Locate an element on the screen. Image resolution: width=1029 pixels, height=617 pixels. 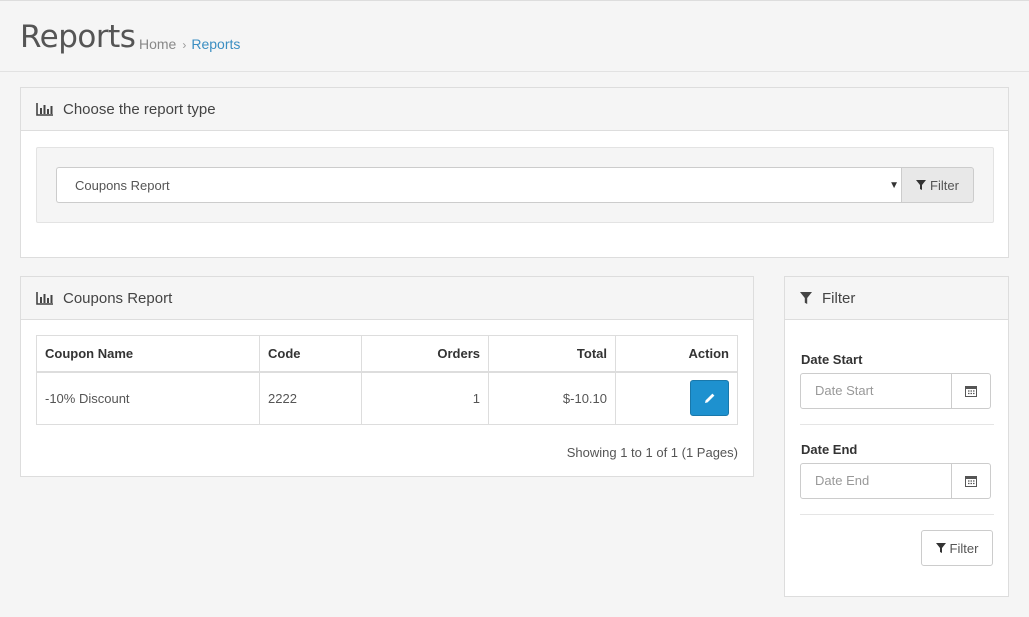
table-row: -10% Discount 2222 1 $-10.10 is located at coordinates (387, 398).